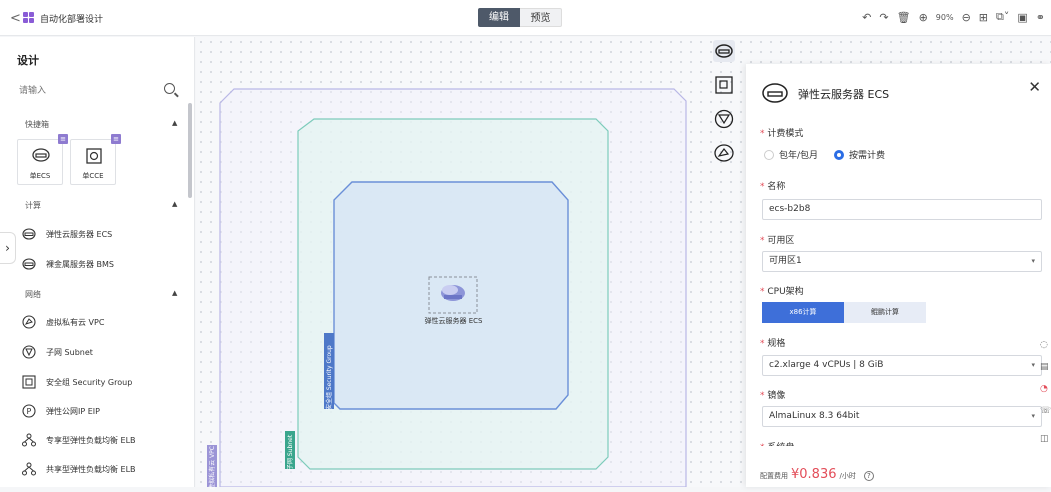 The height and width of the screenshot is (492, 1051). I want to click on sidebar-scrollbar, so click(190, 150).